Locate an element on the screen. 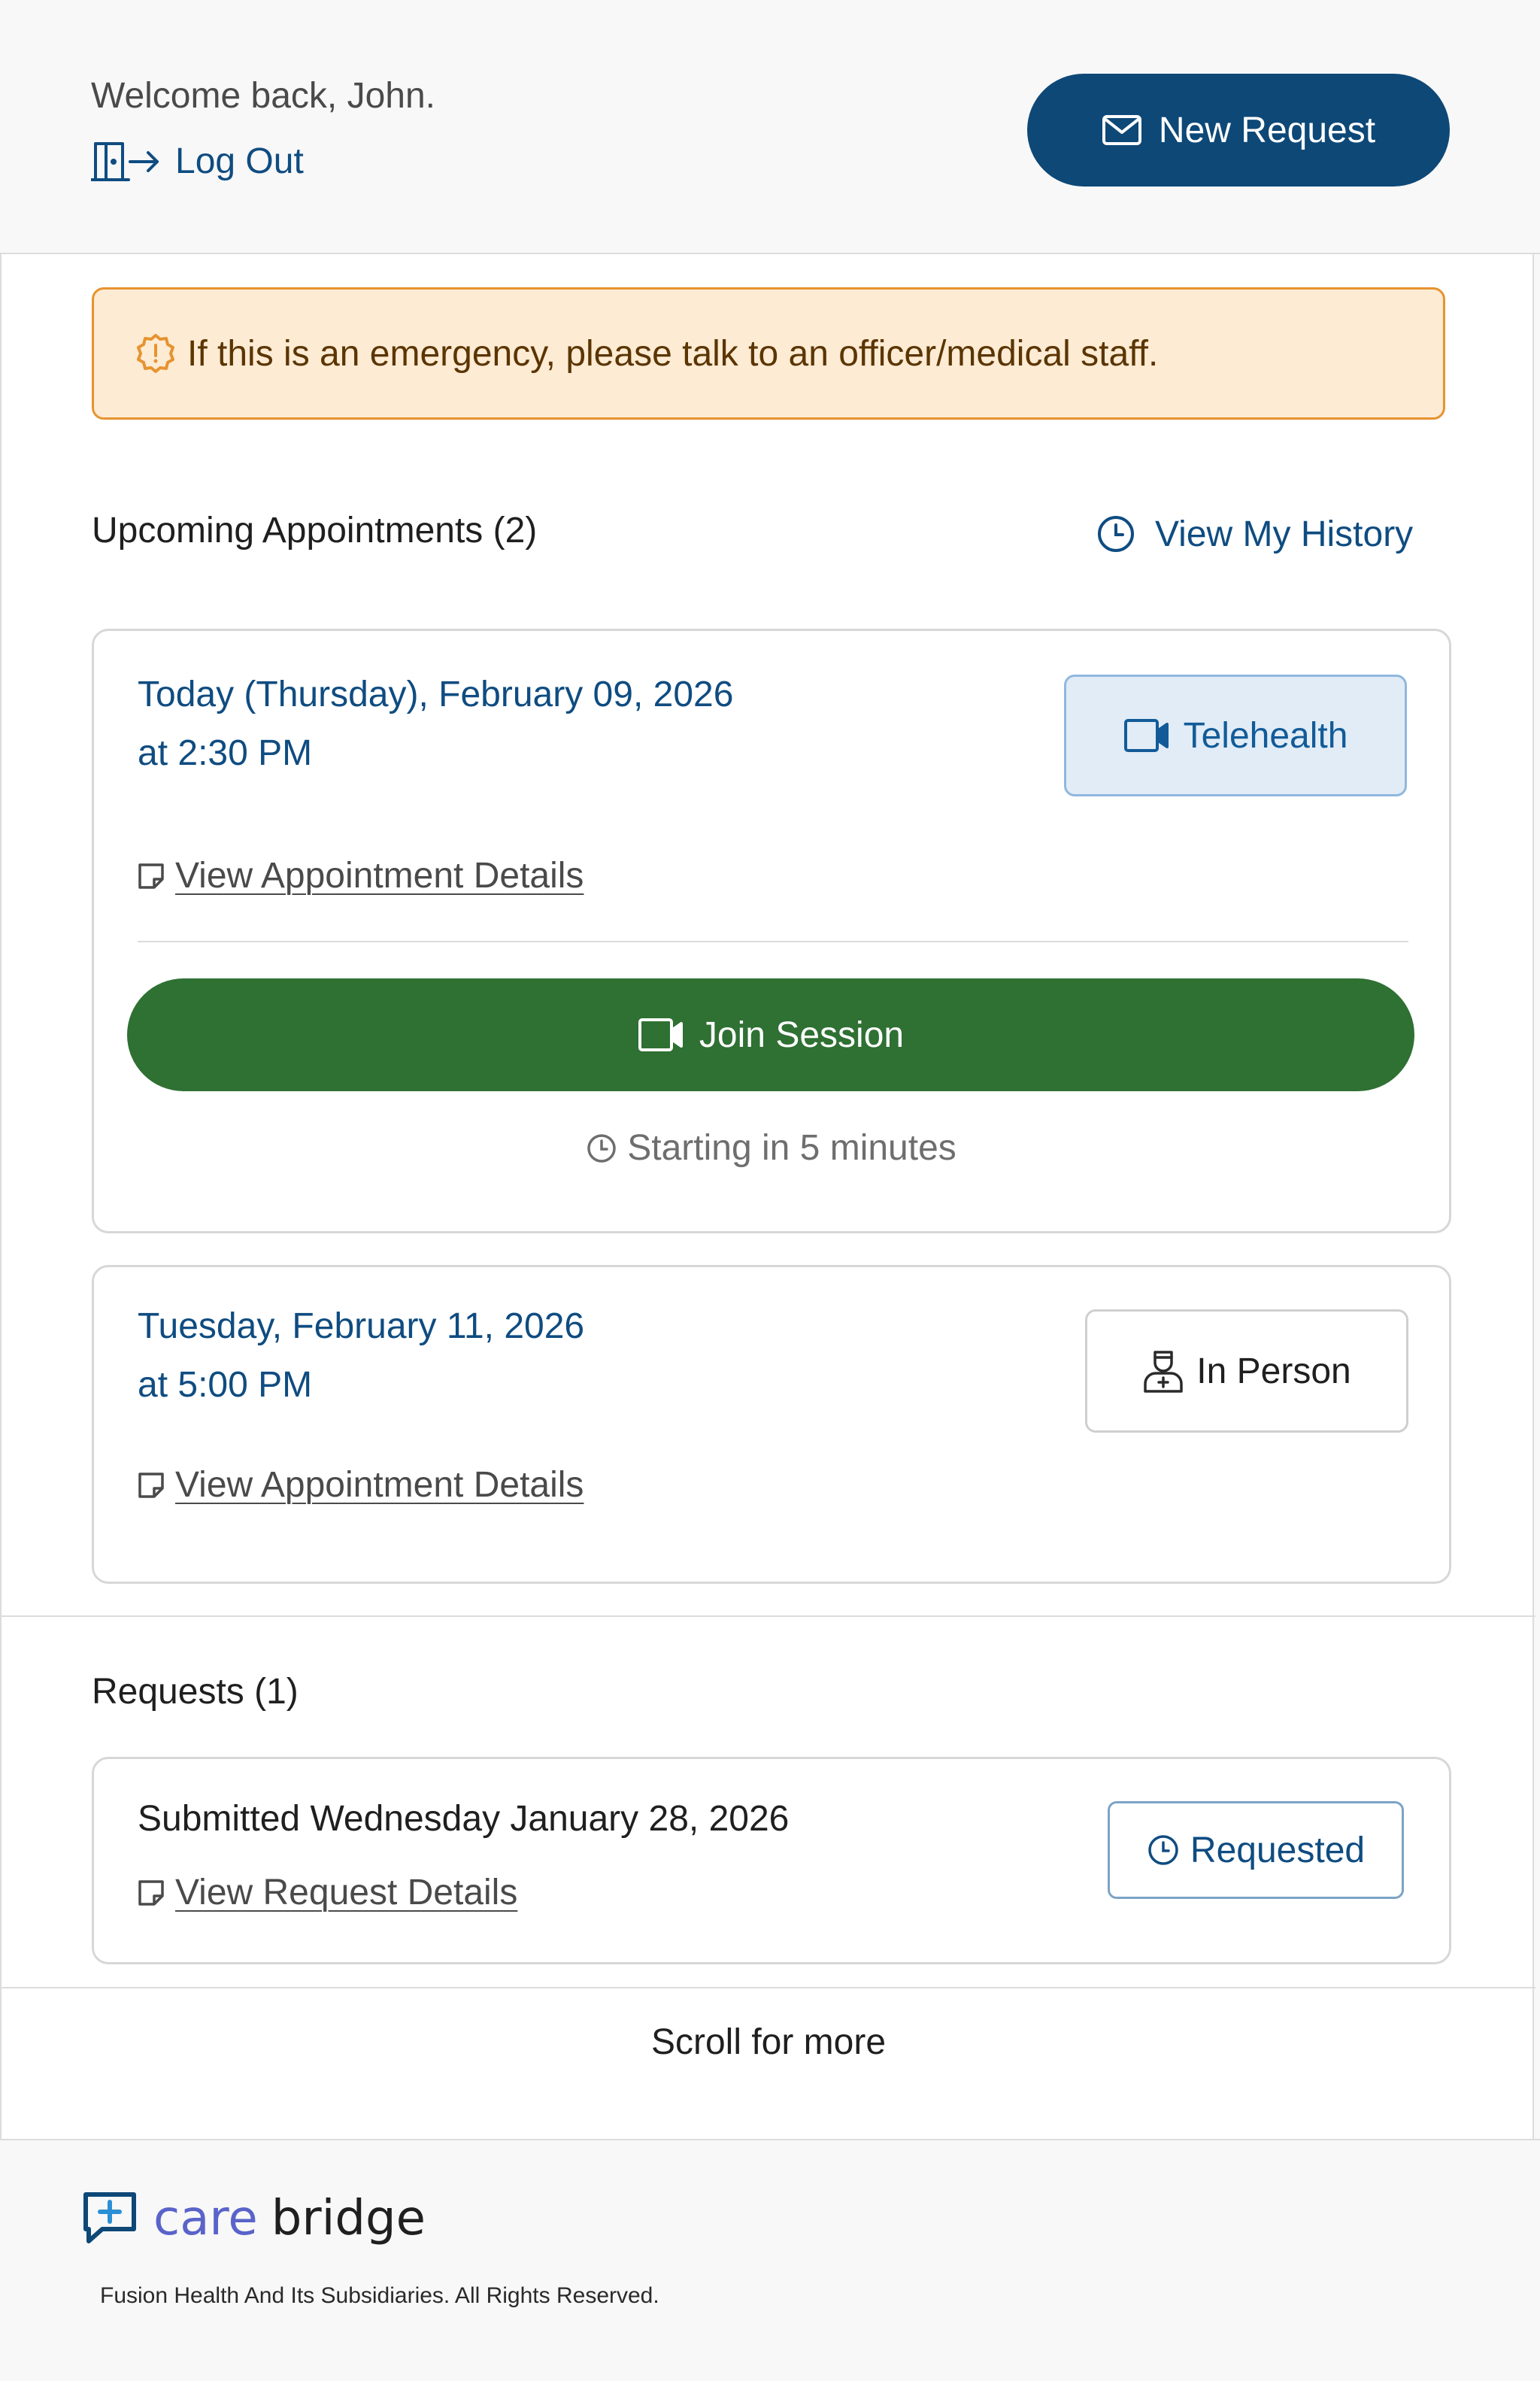  appointment-date: Today (Thursday), February 09, 2026 is located at coordinates (436, 694).